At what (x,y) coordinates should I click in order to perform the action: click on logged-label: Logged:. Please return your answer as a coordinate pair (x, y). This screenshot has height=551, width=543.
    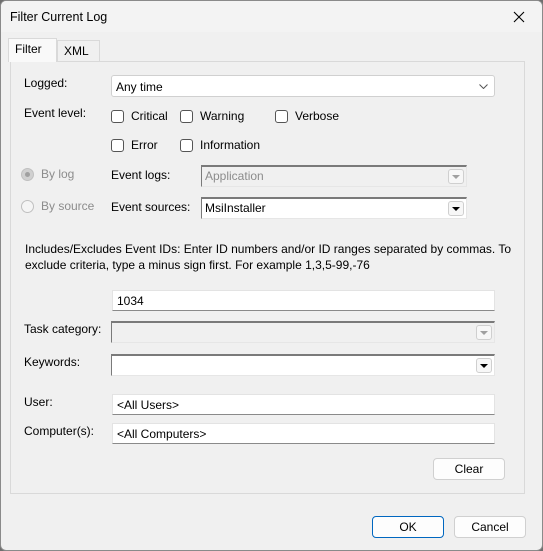
    Looking at the image, I should click on (46, 83).